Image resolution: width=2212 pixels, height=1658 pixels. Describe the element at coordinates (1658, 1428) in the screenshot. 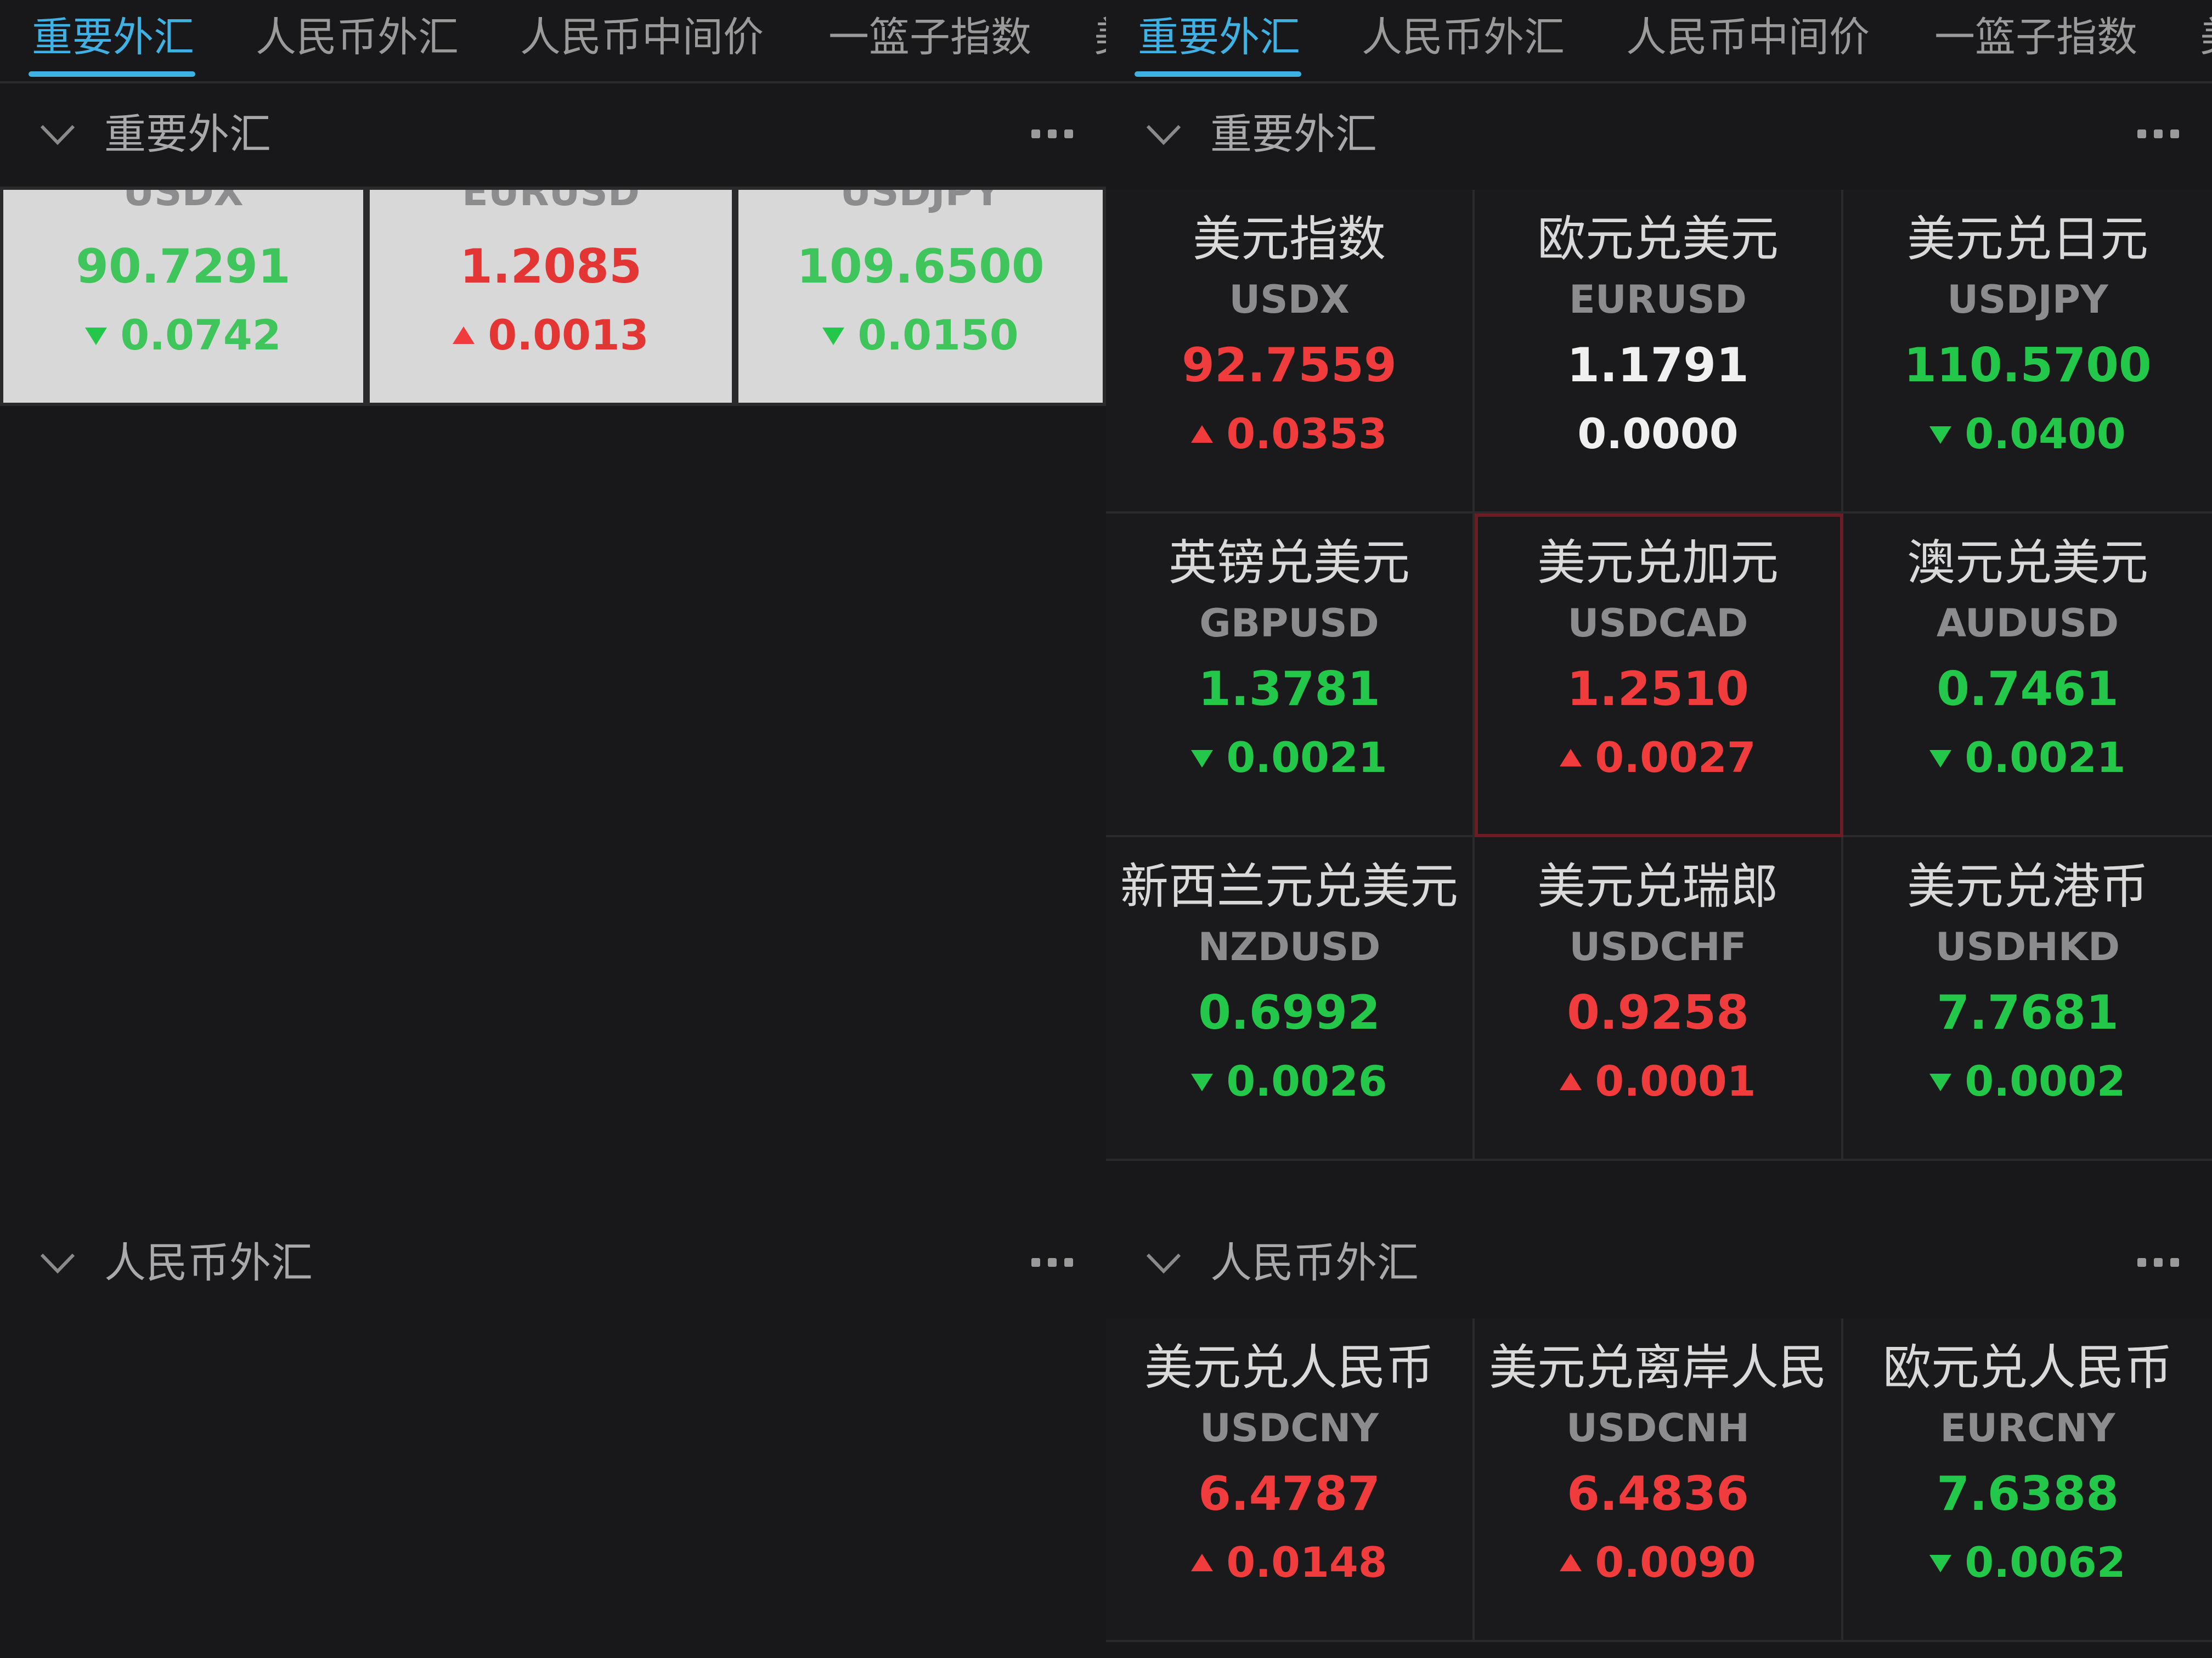

I see `quote-code: USDCNH` at that location.